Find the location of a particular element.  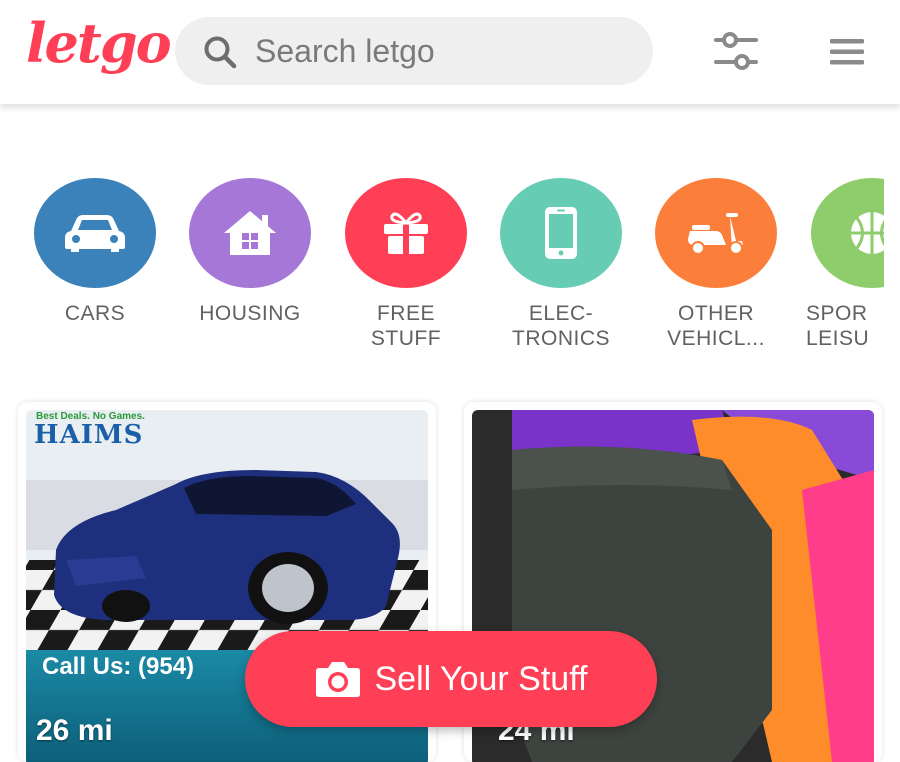

category-label: SPOR LEISU is located at coordinates (838, 326).